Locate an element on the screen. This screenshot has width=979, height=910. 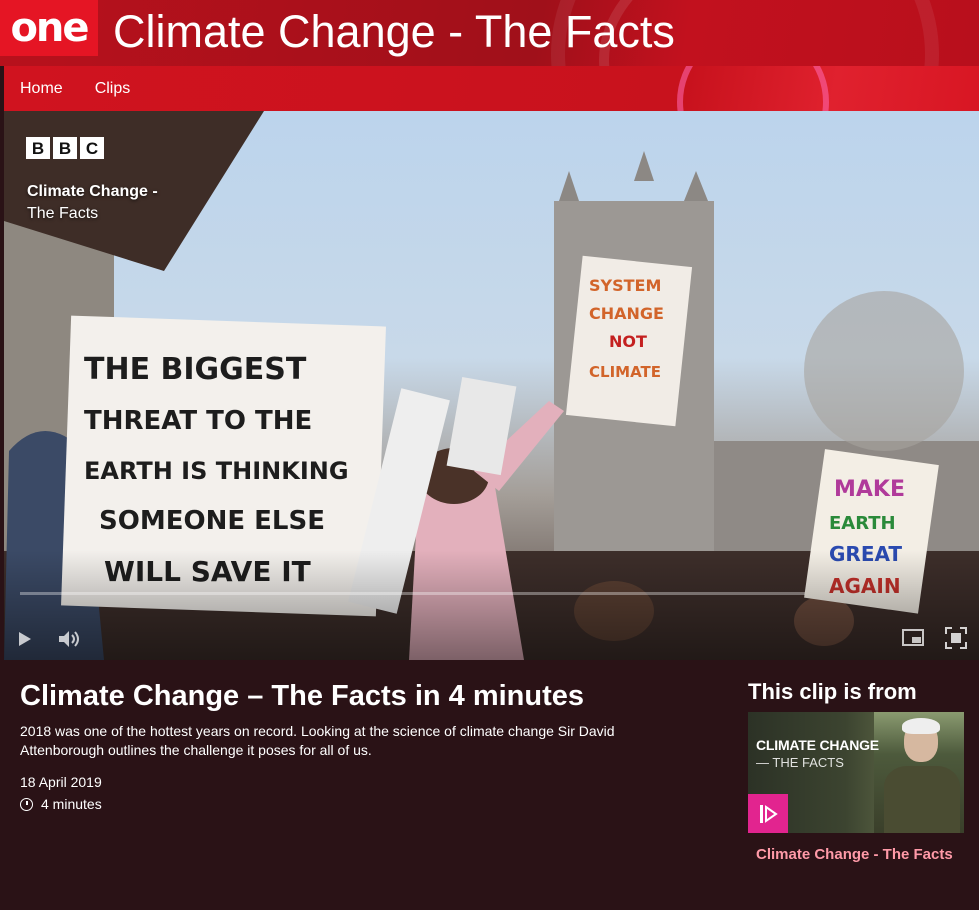
overlay-title-line2: The Facts is located at coordinates (63, 213).